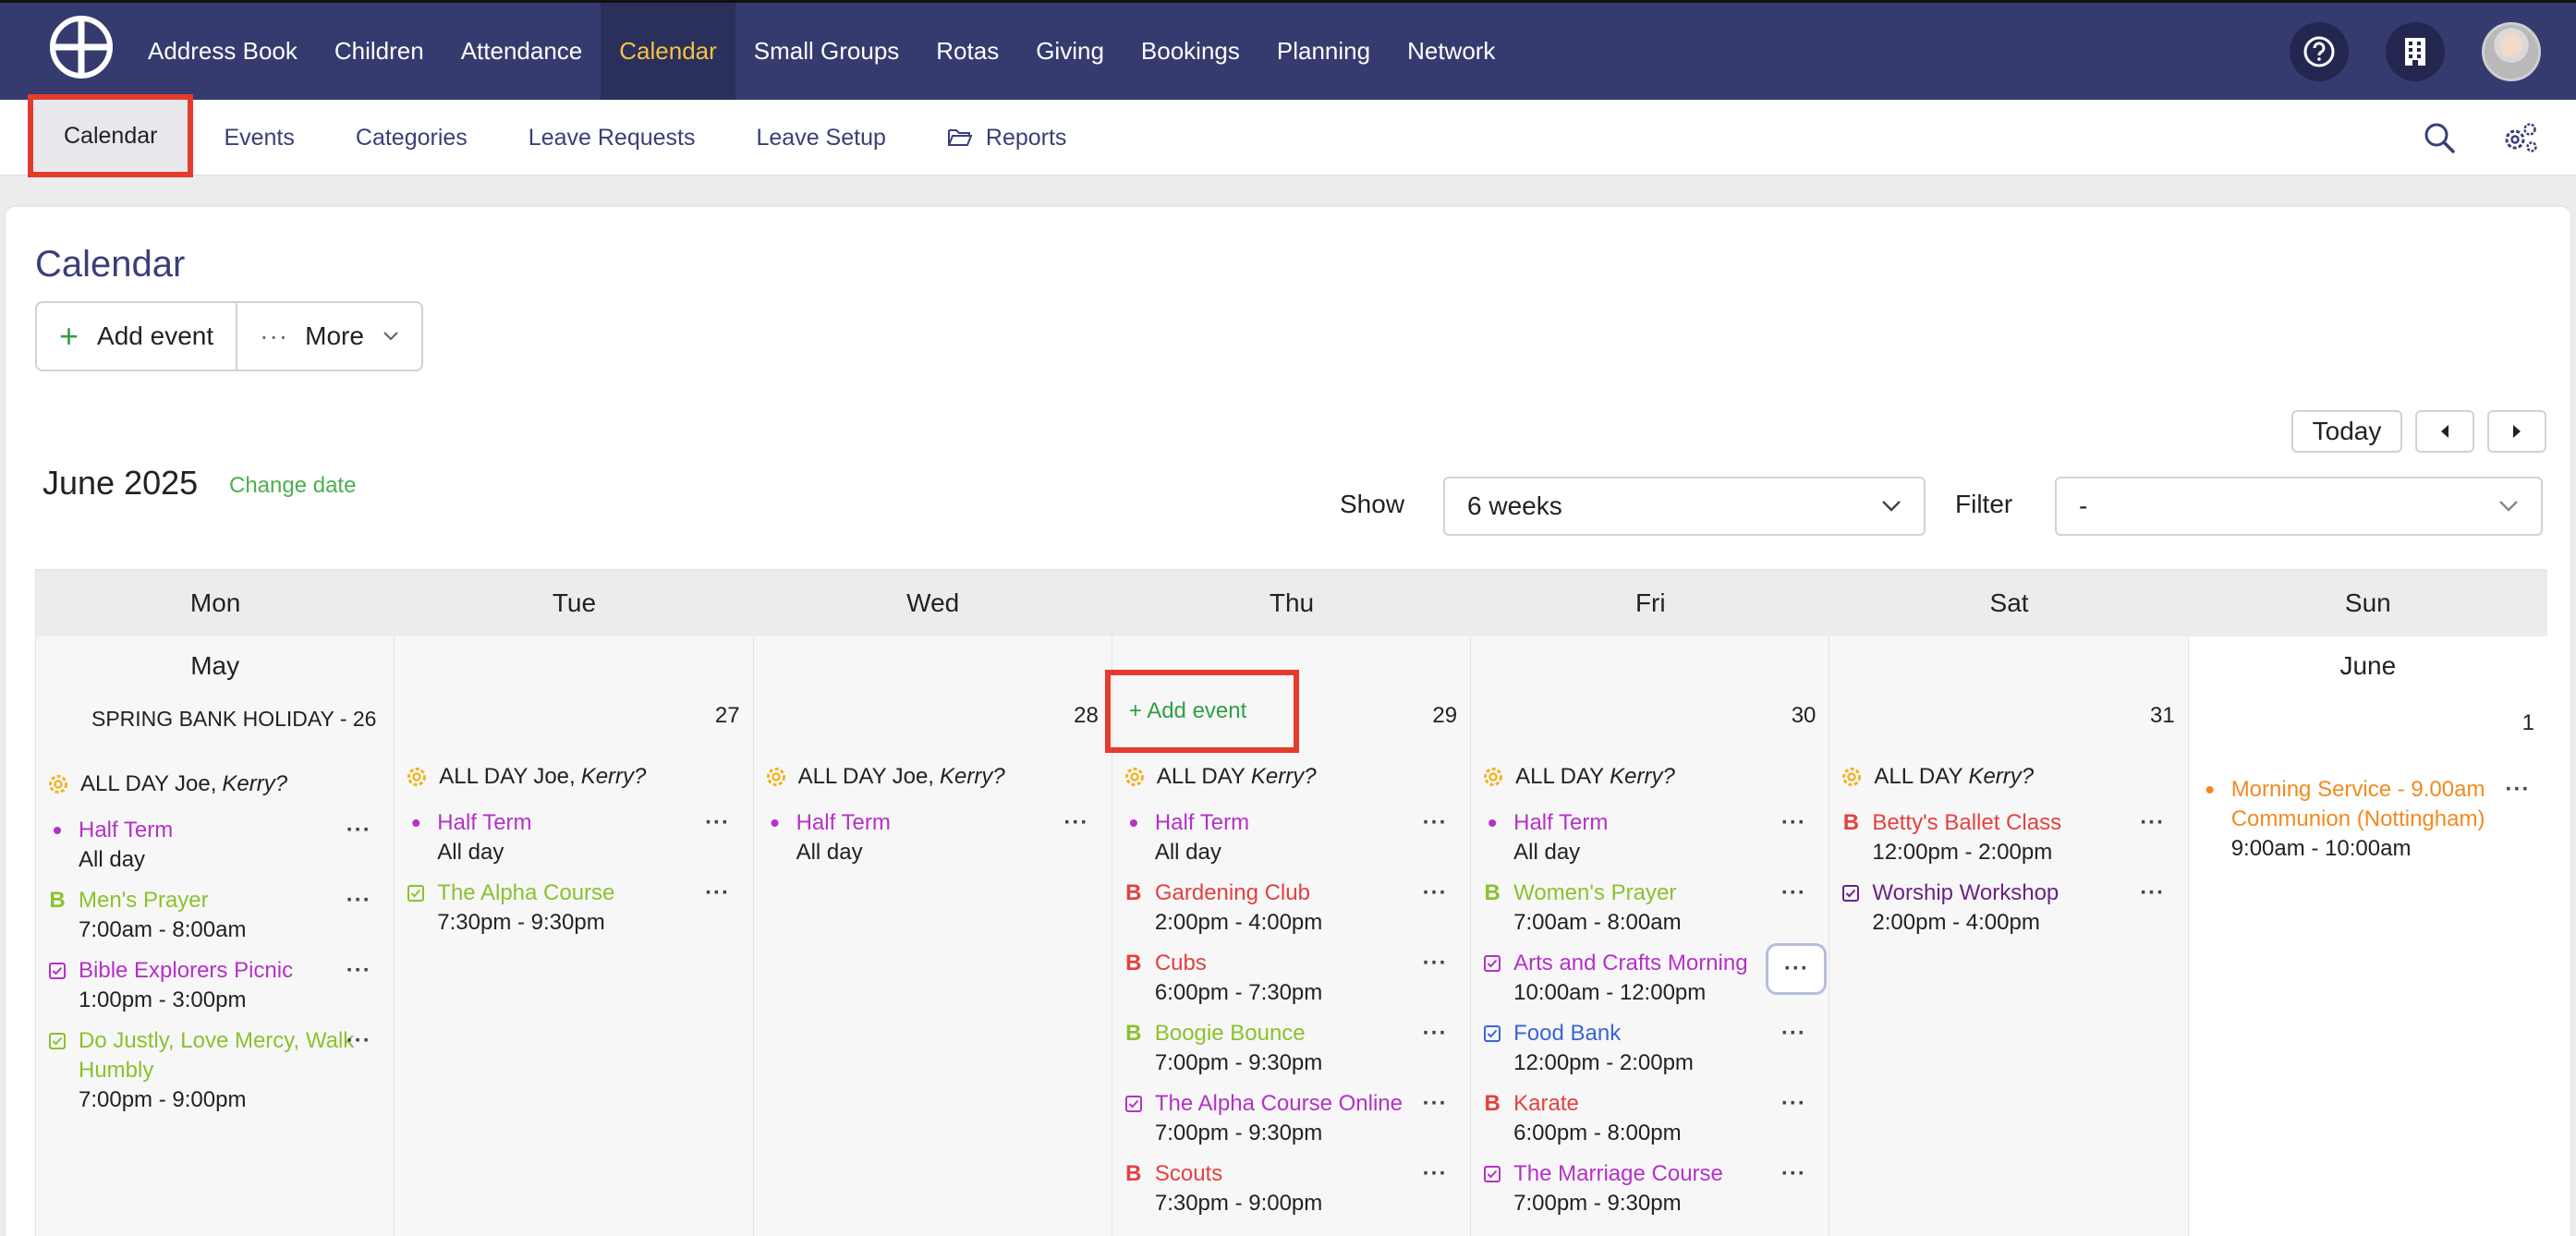 The image size is (2576, 1236). Describe the element at coordinates (967, 51) in the screenshot. I see `nav-item-rotas: Rotas` at that location.